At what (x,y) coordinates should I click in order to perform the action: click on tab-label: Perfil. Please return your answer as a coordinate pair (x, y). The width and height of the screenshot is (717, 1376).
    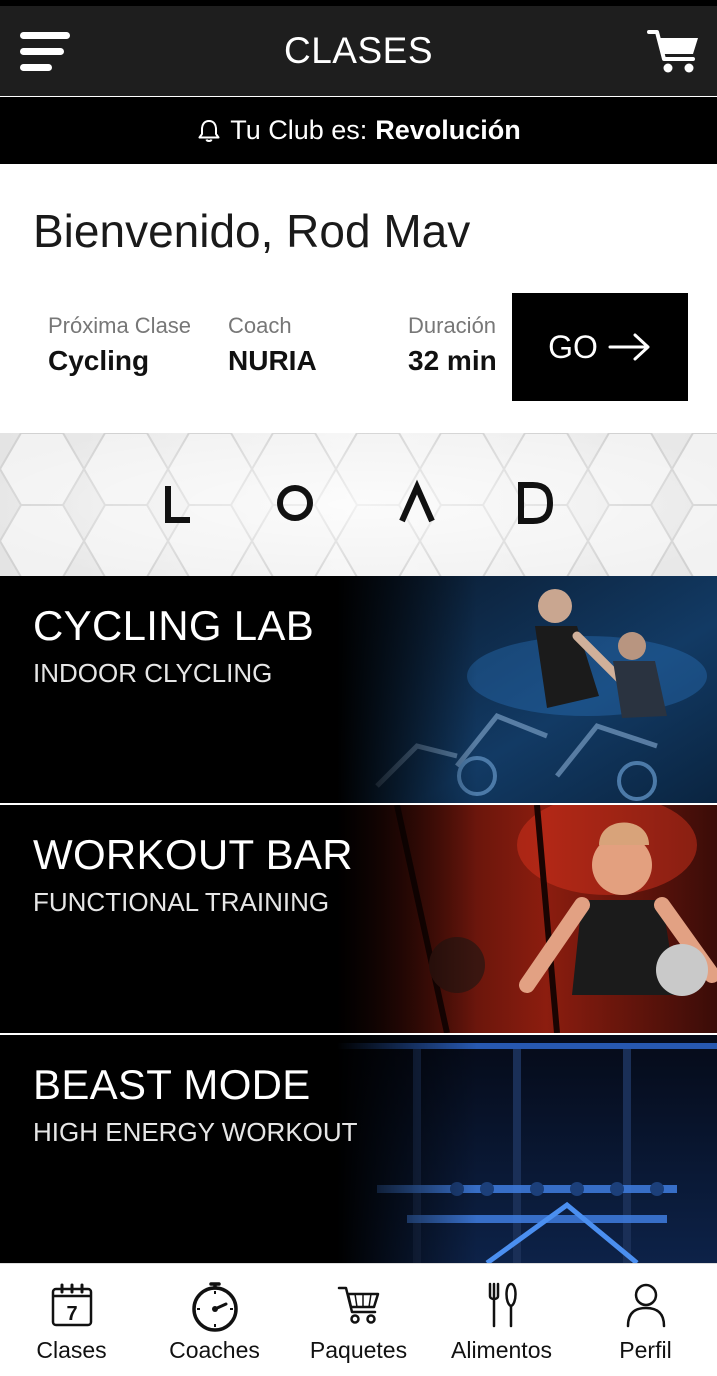
    Looking at the image, I should click on (645, 1350).